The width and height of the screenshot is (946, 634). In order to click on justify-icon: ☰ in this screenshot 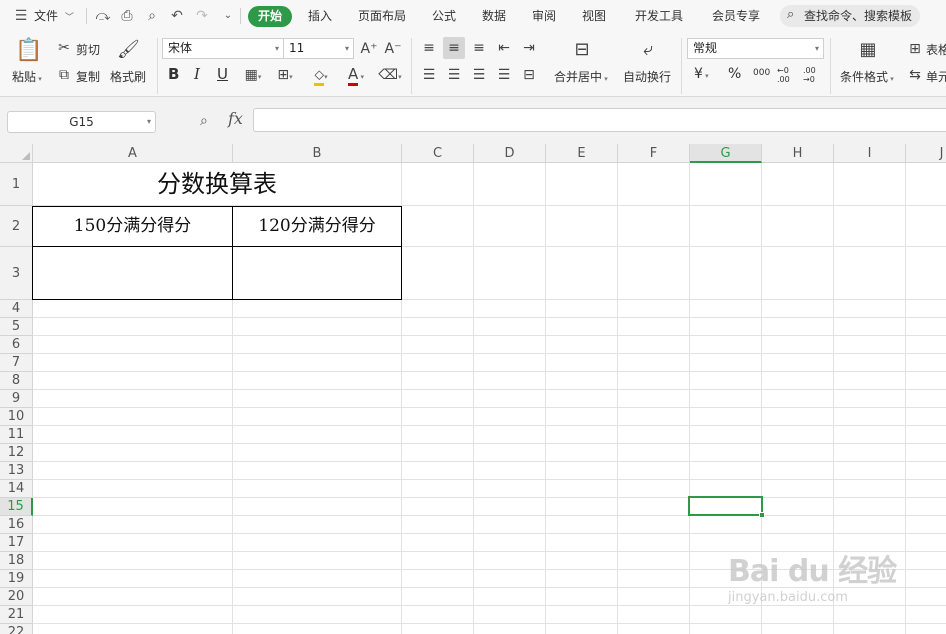, I will do `click(504, 75)`.